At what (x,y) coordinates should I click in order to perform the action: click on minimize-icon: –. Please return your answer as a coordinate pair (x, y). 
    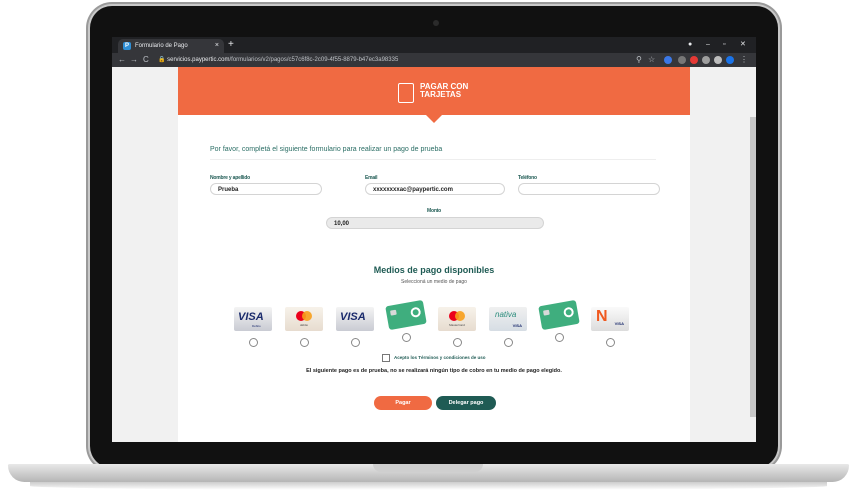
    Looking at the image, I should click on (708, 45).